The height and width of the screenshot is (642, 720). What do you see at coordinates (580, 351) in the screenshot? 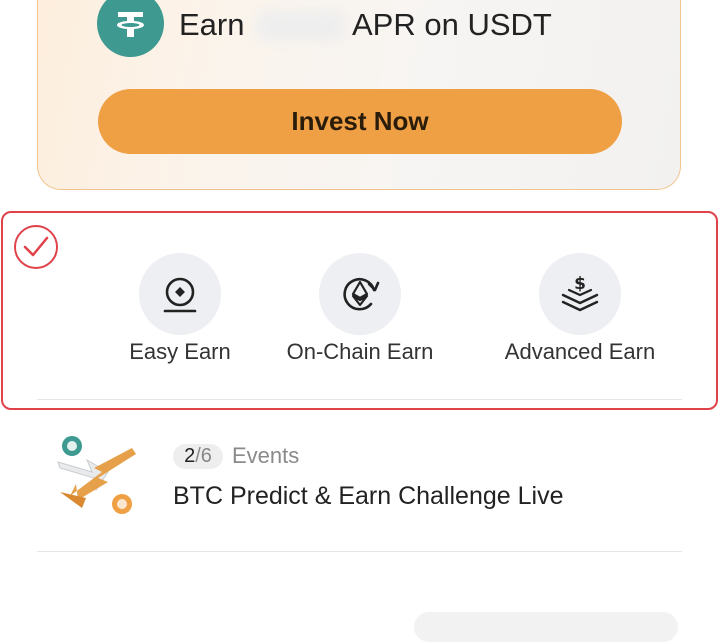
I see `advanced-earn-label: Advanced Earn` at bounding box center [580, 351].